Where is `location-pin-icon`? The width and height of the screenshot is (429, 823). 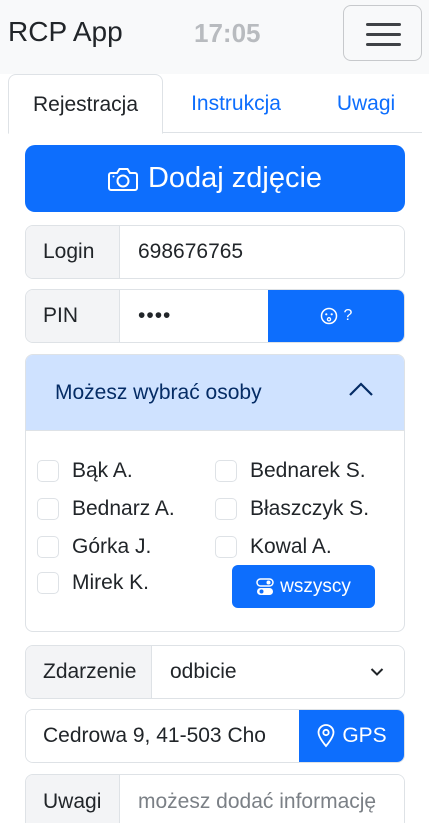 location-pin-icon is located at coordinates (326, 736).